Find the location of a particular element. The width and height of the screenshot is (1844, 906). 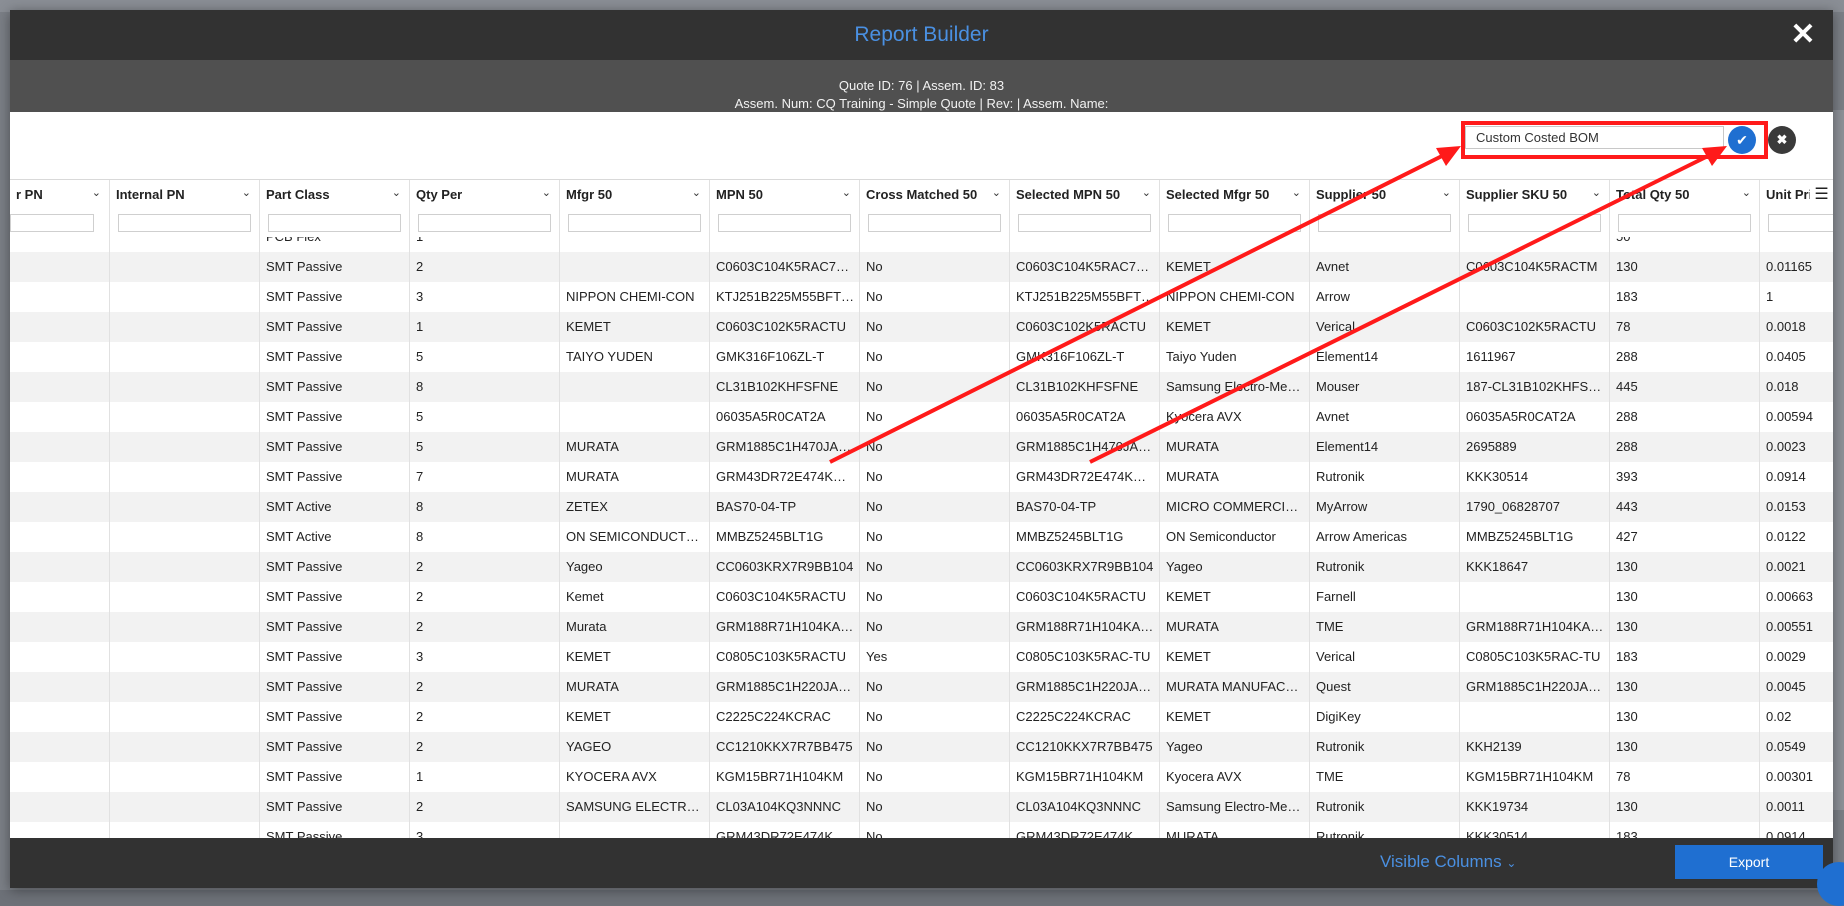

table-cell: 0.0023 is located at coordinates (1796, 447).